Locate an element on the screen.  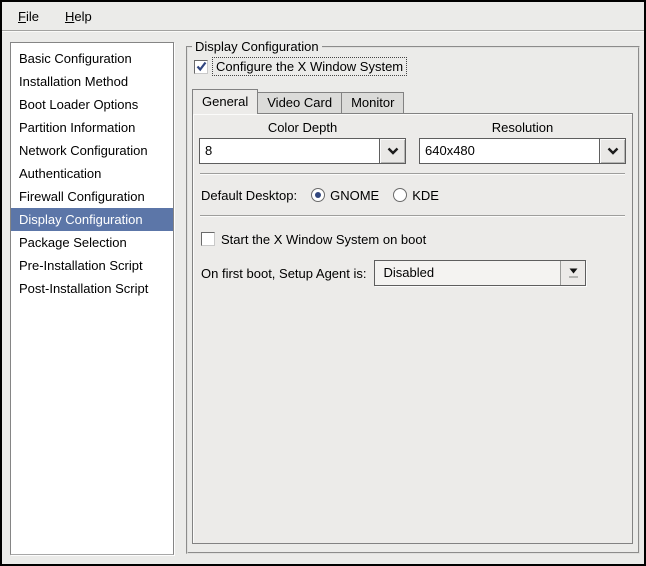
sidebar-item-partition-information: Partition Information is located at coordinates (92, 127).